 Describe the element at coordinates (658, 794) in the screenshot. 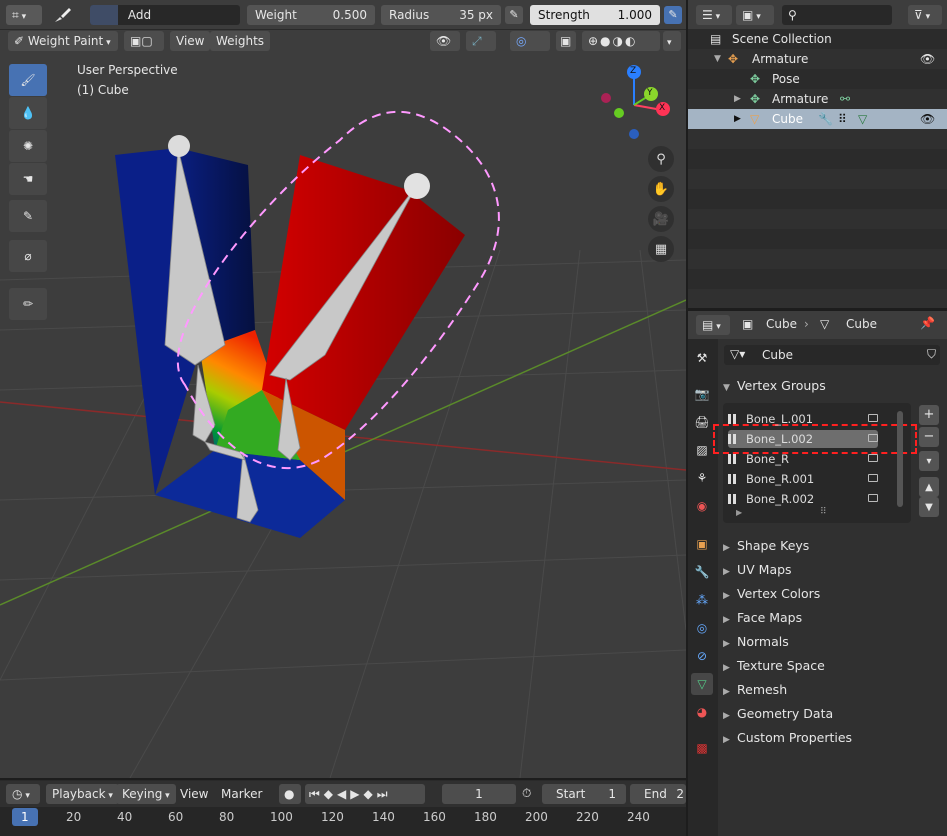

I see `end-frame-field: End 2` at that location.